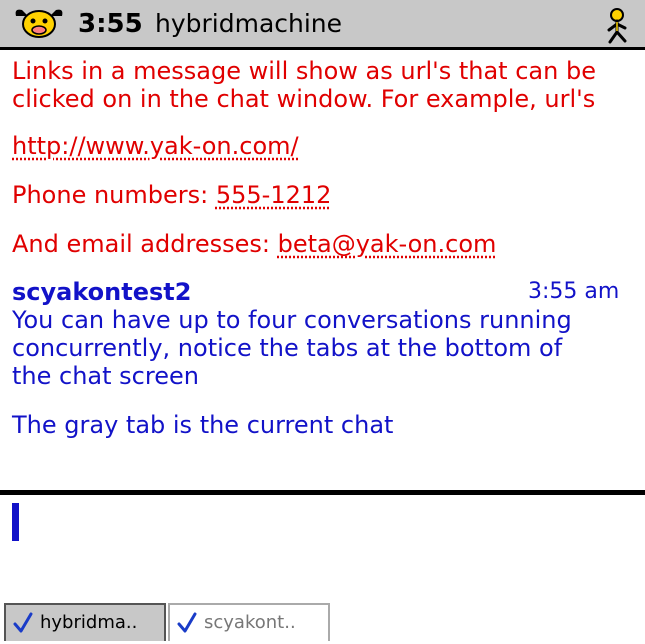  Describe the element at coordinates (617, 26) in the screenshot. I see `person-status-icon` at that location.